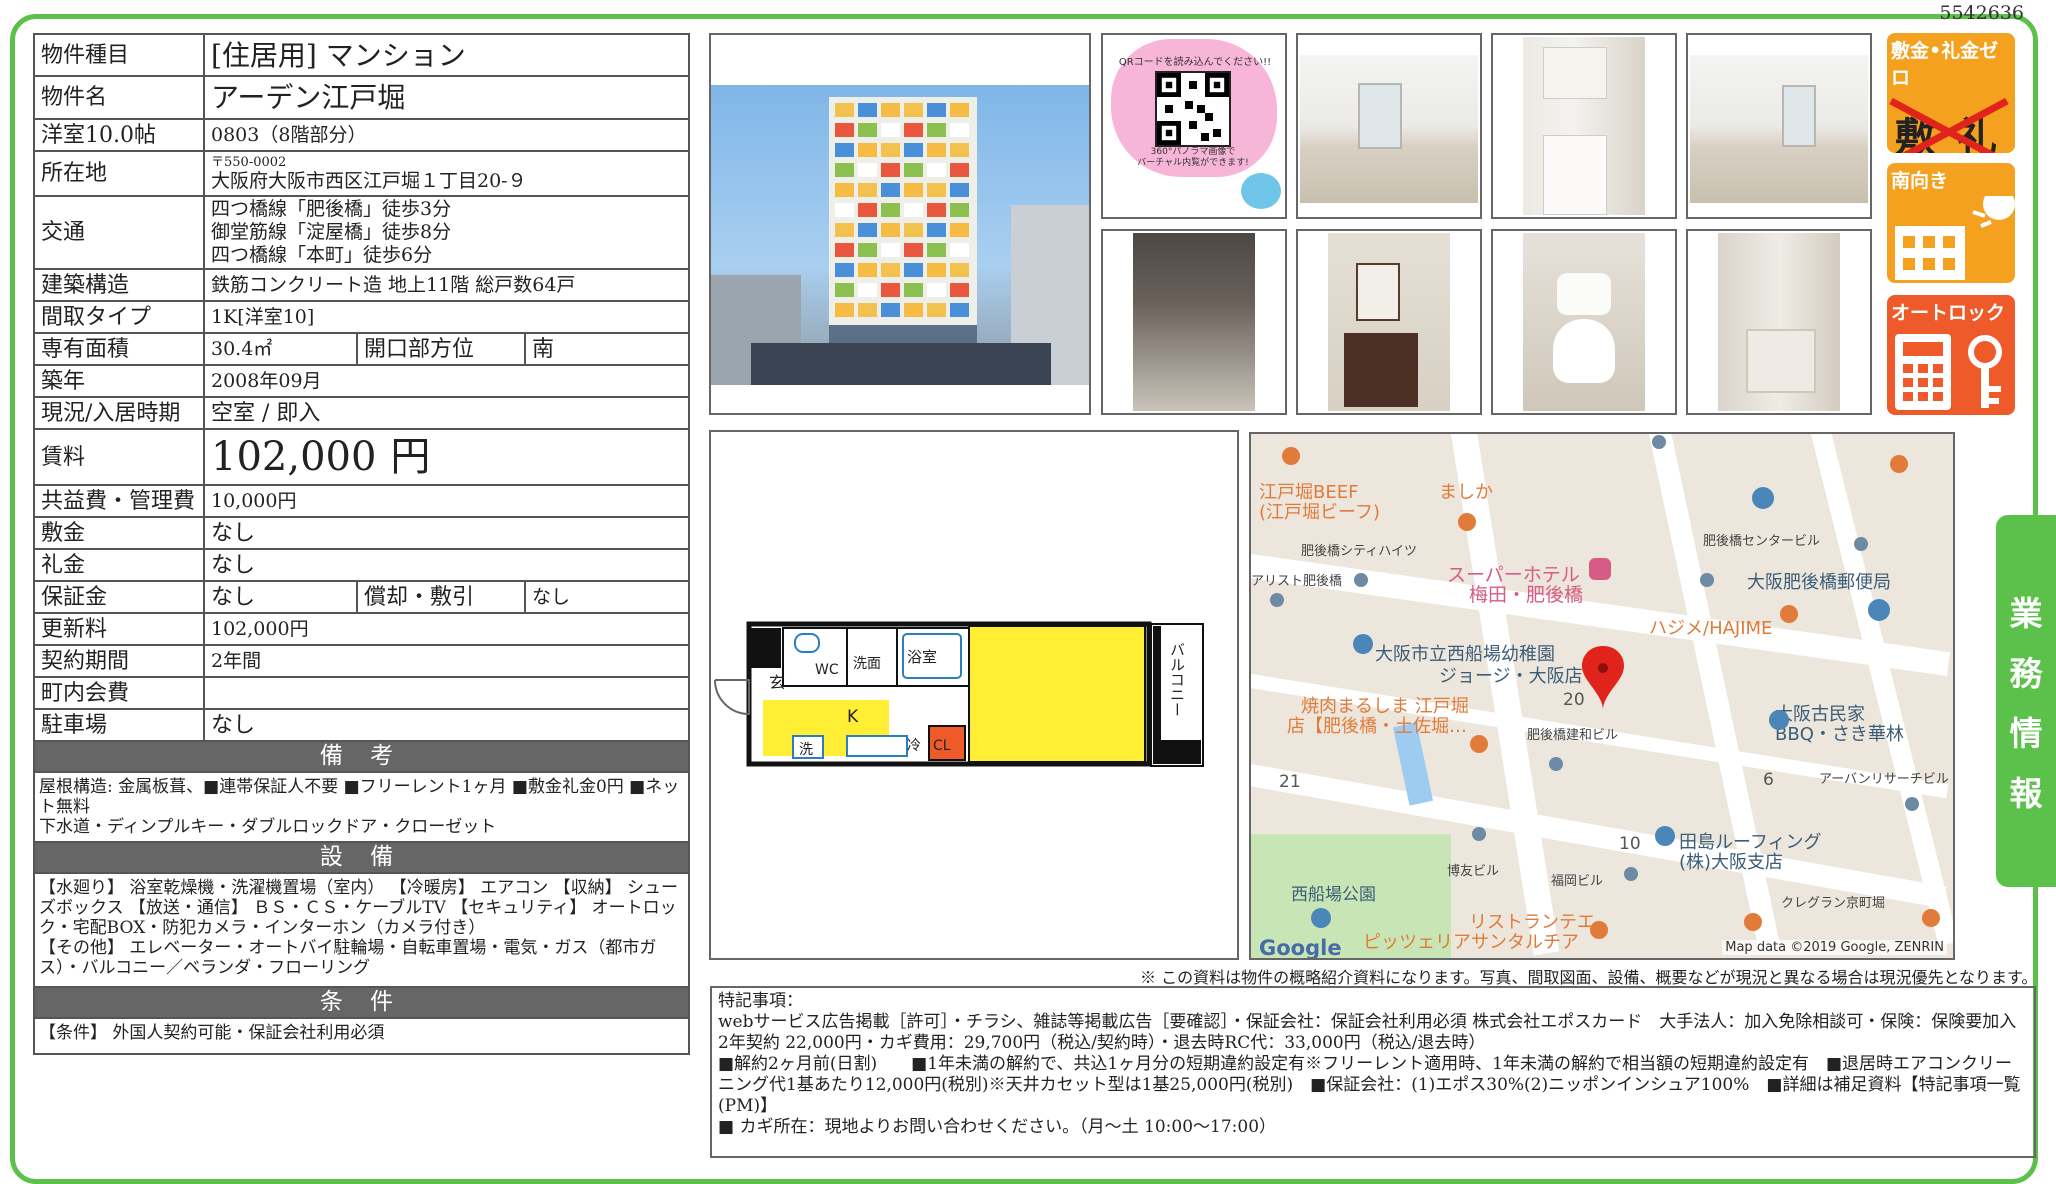 Image resolution: width=2056 pixels, height=1184 pixels. I want to click on built-label: 築年, so click(119, 381).